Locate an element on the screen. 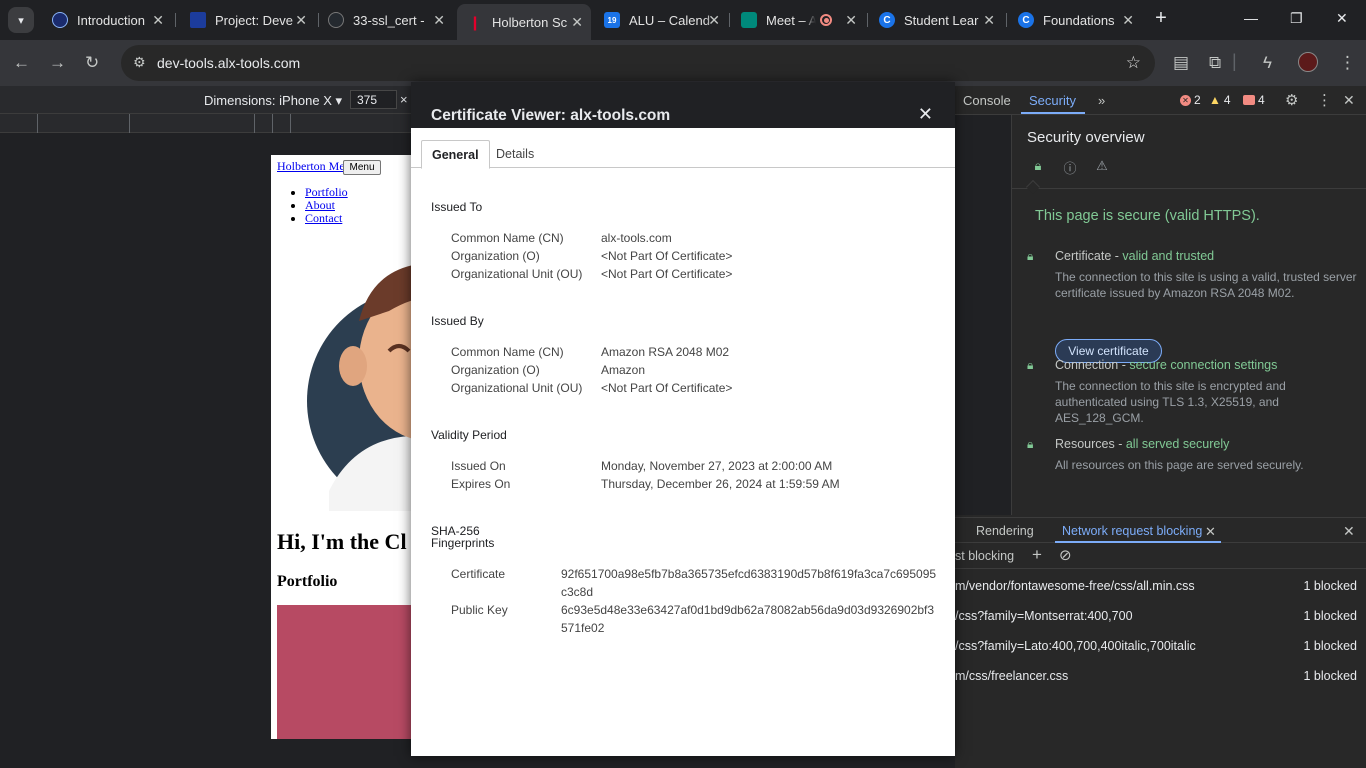 Image resolution: width=1366 pixels, height=768 pixels. drawer-tabs: Rendering Network request blocking ✕ ✕ is located at coordinates (1160, 530).